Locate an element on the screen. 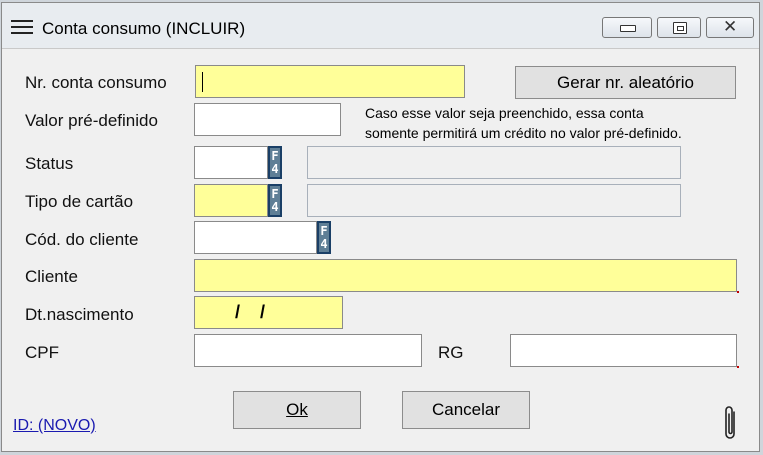  tipo-cartao-lookup-key: F4 is located at coordinates (275, 200).